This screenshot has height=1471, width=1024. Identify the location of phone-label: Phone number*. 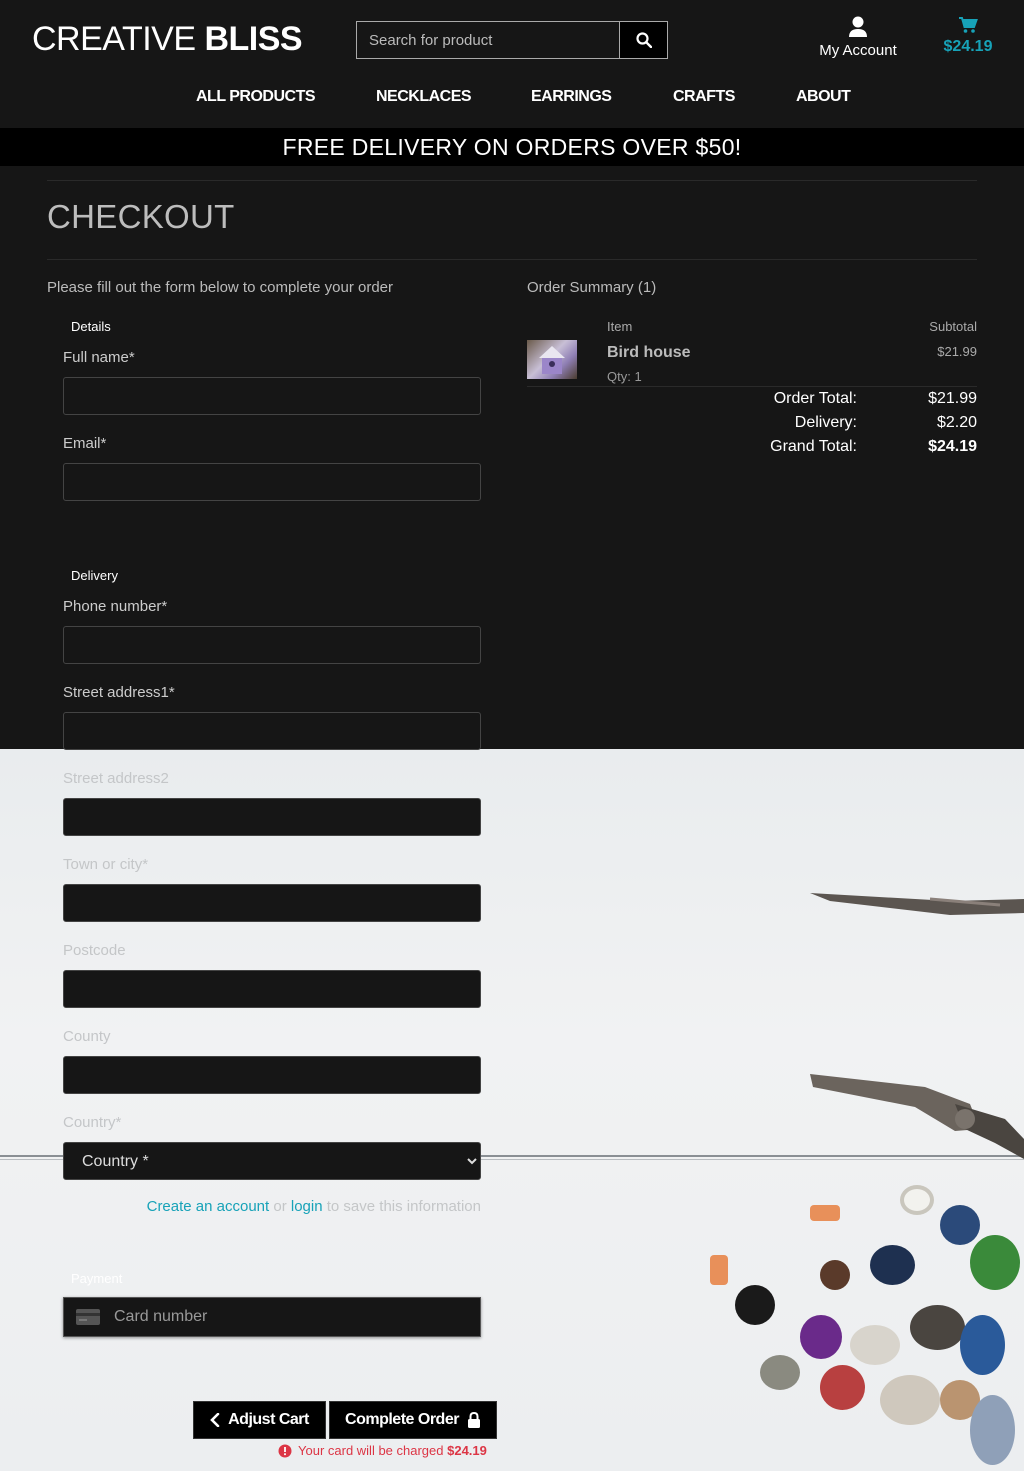
(115, 606).